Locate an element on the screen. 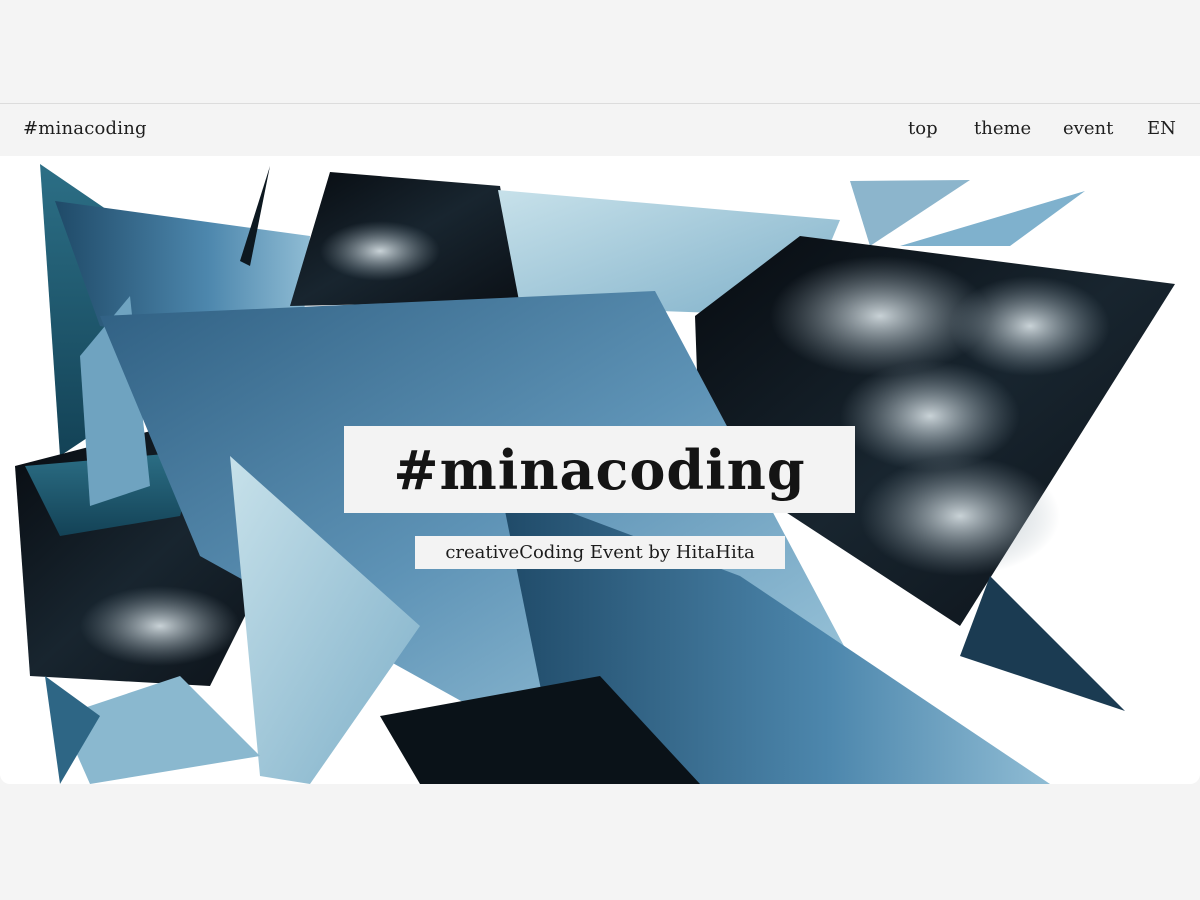 Image resolution: width=1200 pixels, height=900 pixels. brand-link: #minacoding is located at coordinates (85, 128).